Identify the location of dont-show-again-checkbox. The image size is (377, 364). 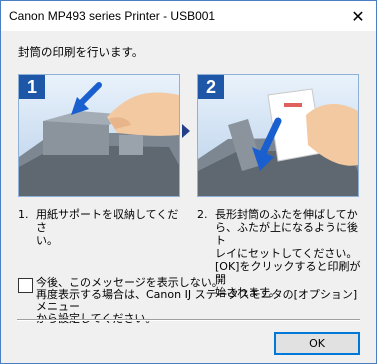
(25, 285).